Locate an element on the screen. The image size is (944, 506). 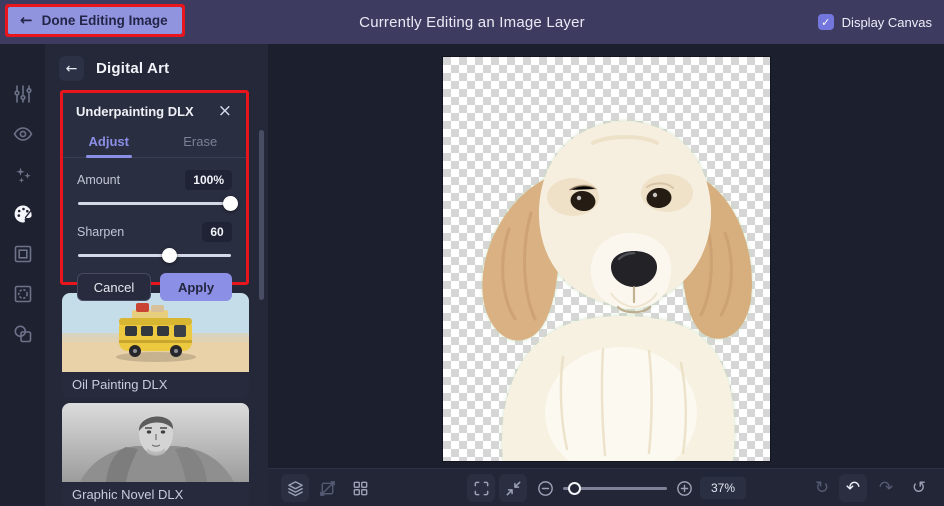
tool-actions: Cancel Apply is located at coordinates (154, 287).